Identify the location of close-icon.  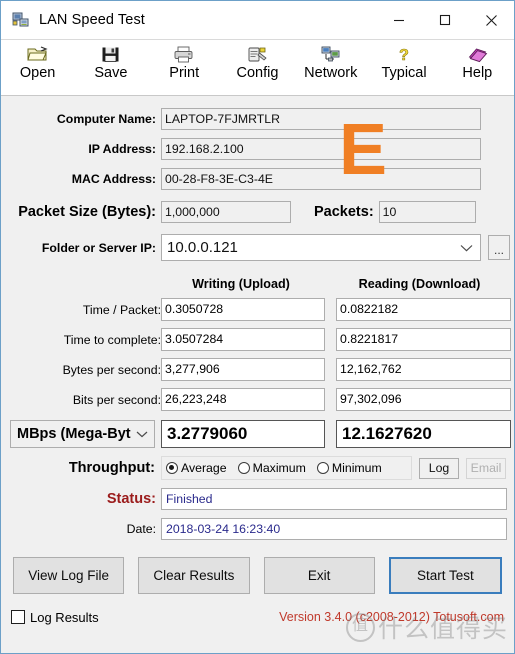
(491, 20).